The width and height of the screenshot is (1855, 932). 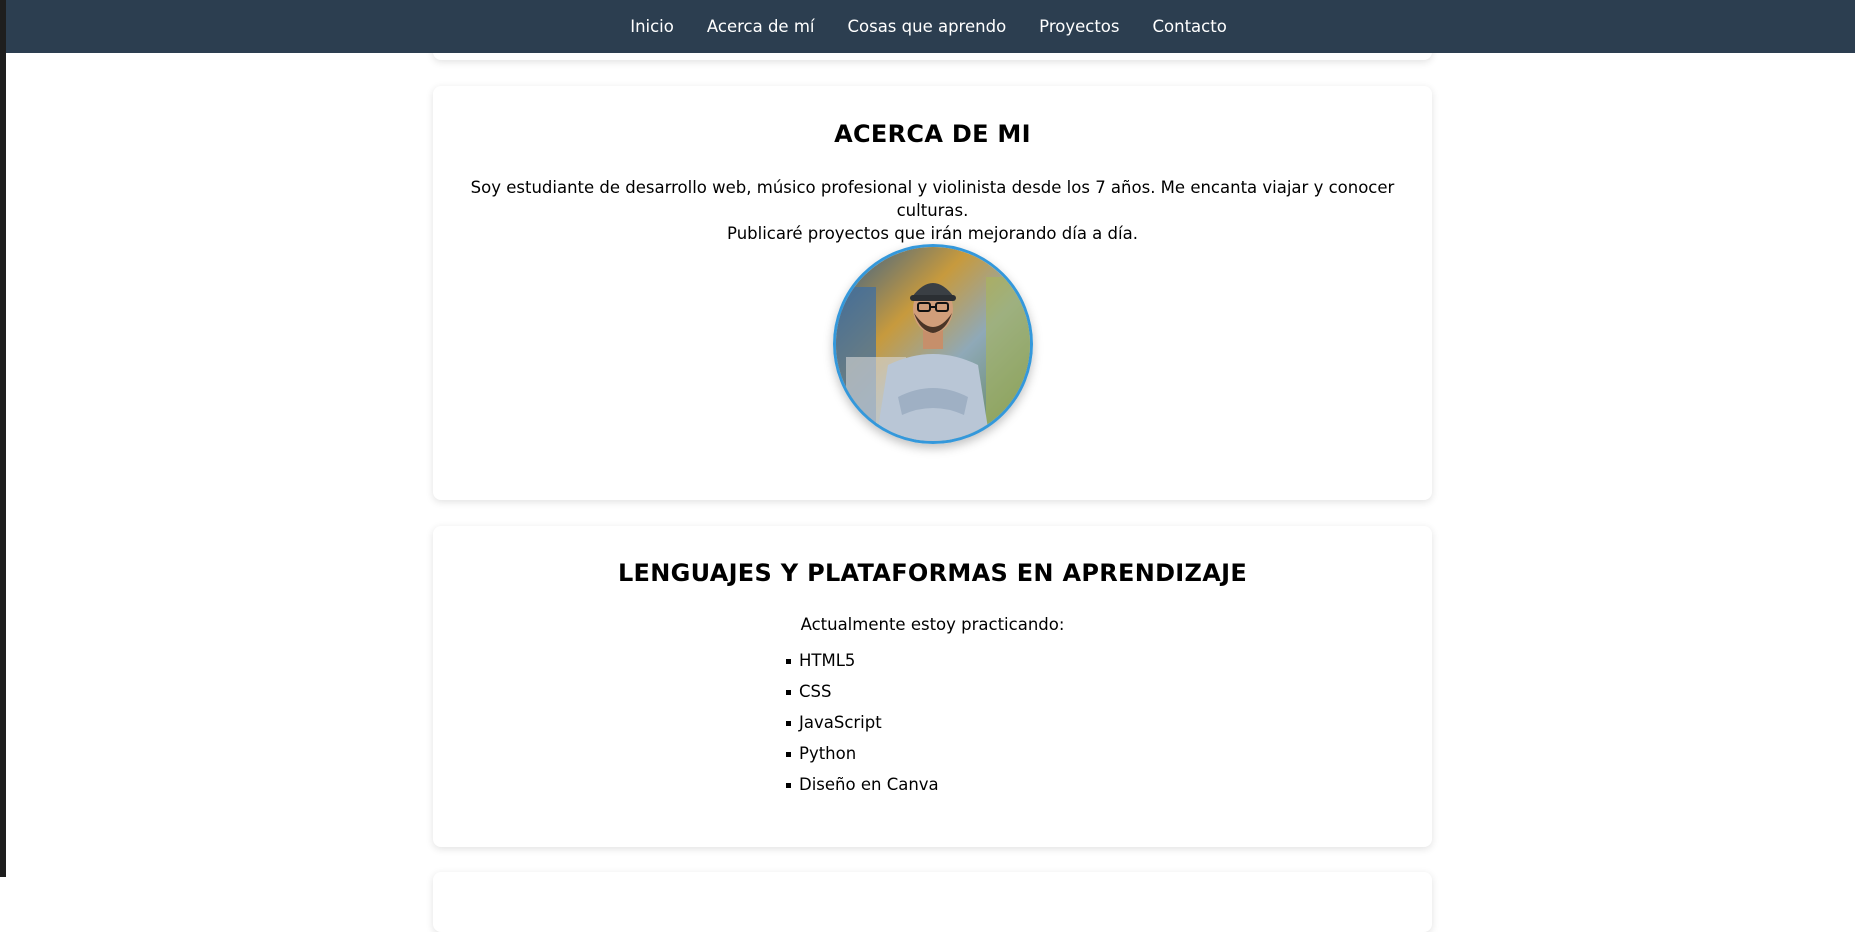 I want to click on nav-link-cosas-que-aprendo: Cosas que aprendo, so click(x=926, y=26).